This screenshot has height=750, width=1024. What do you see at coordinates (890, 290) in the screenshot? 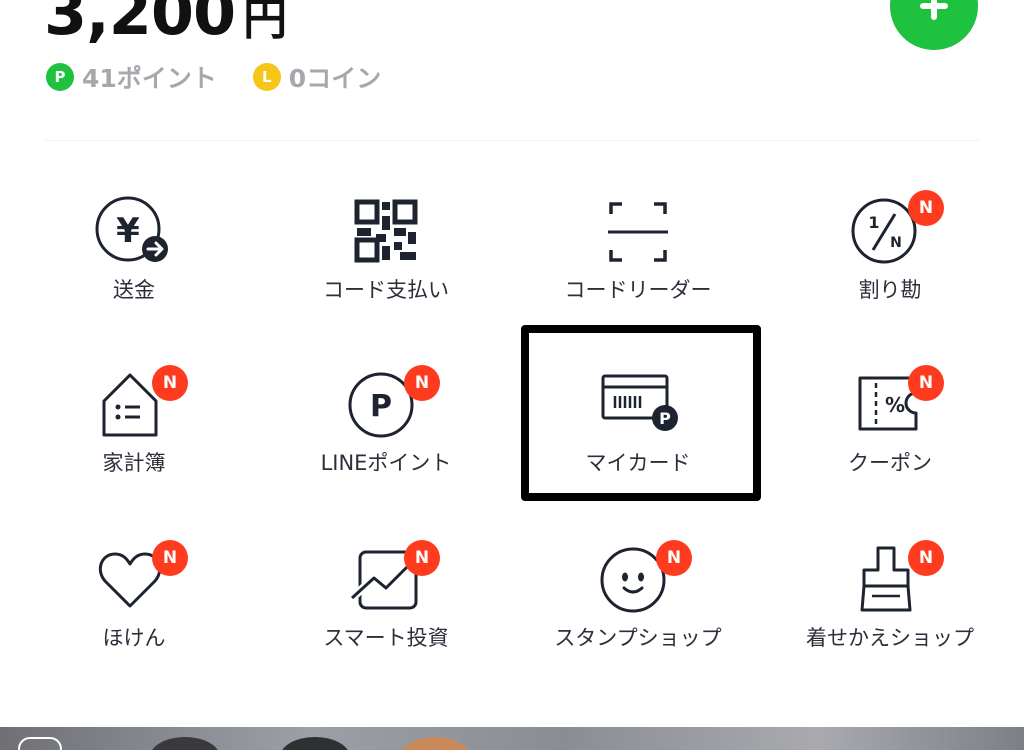
I see `menu-item-label: 割り勘` at bounding box center [890, 290].